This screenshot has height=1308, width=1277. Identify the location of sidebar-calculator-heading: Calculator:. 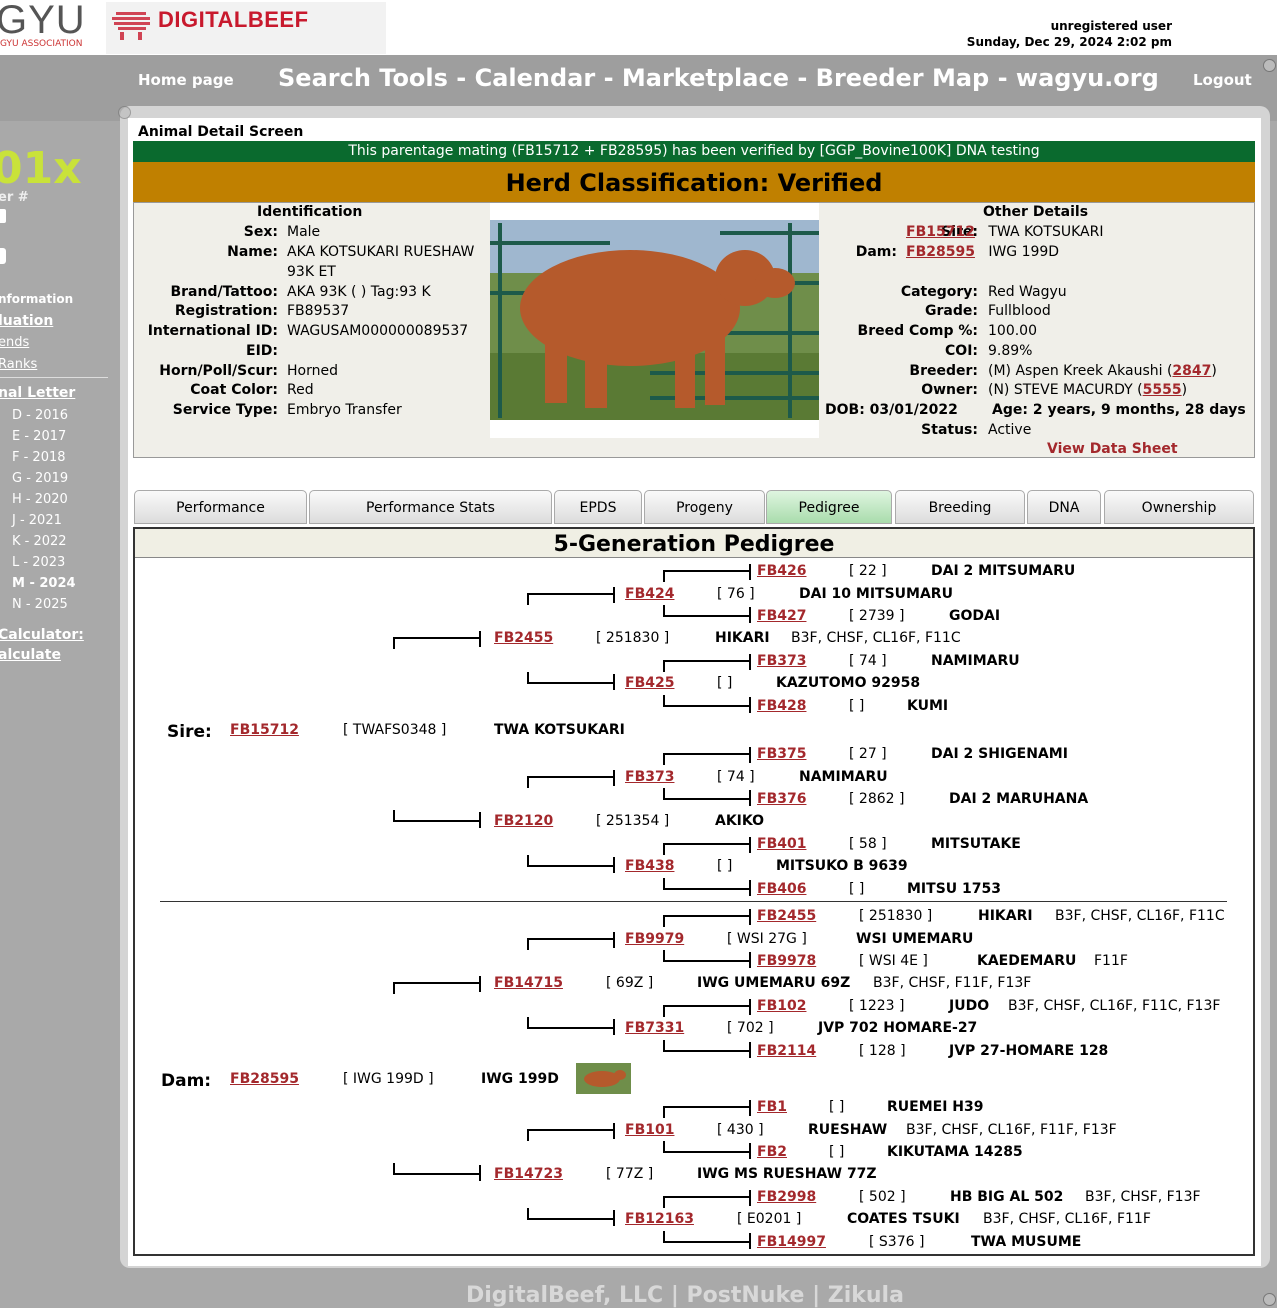
(42, 635).